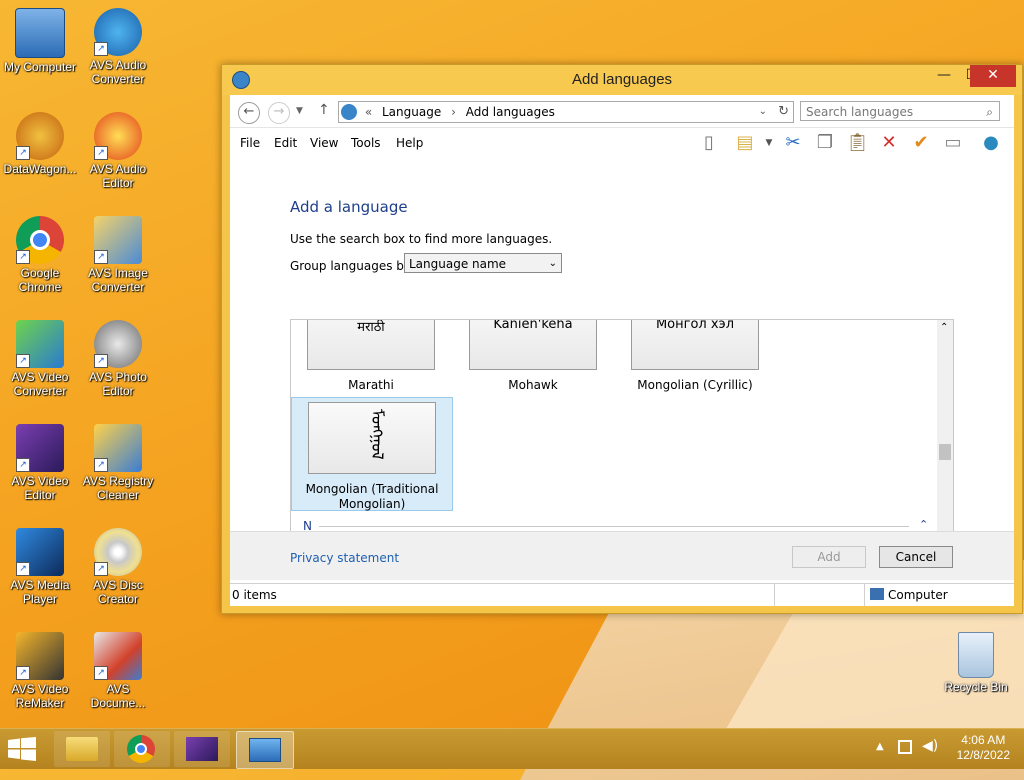  What do you see at coordinates (783, 112) in the screenshot?
I see `refresh-icon: ↻` at bounding box center [783, 112].